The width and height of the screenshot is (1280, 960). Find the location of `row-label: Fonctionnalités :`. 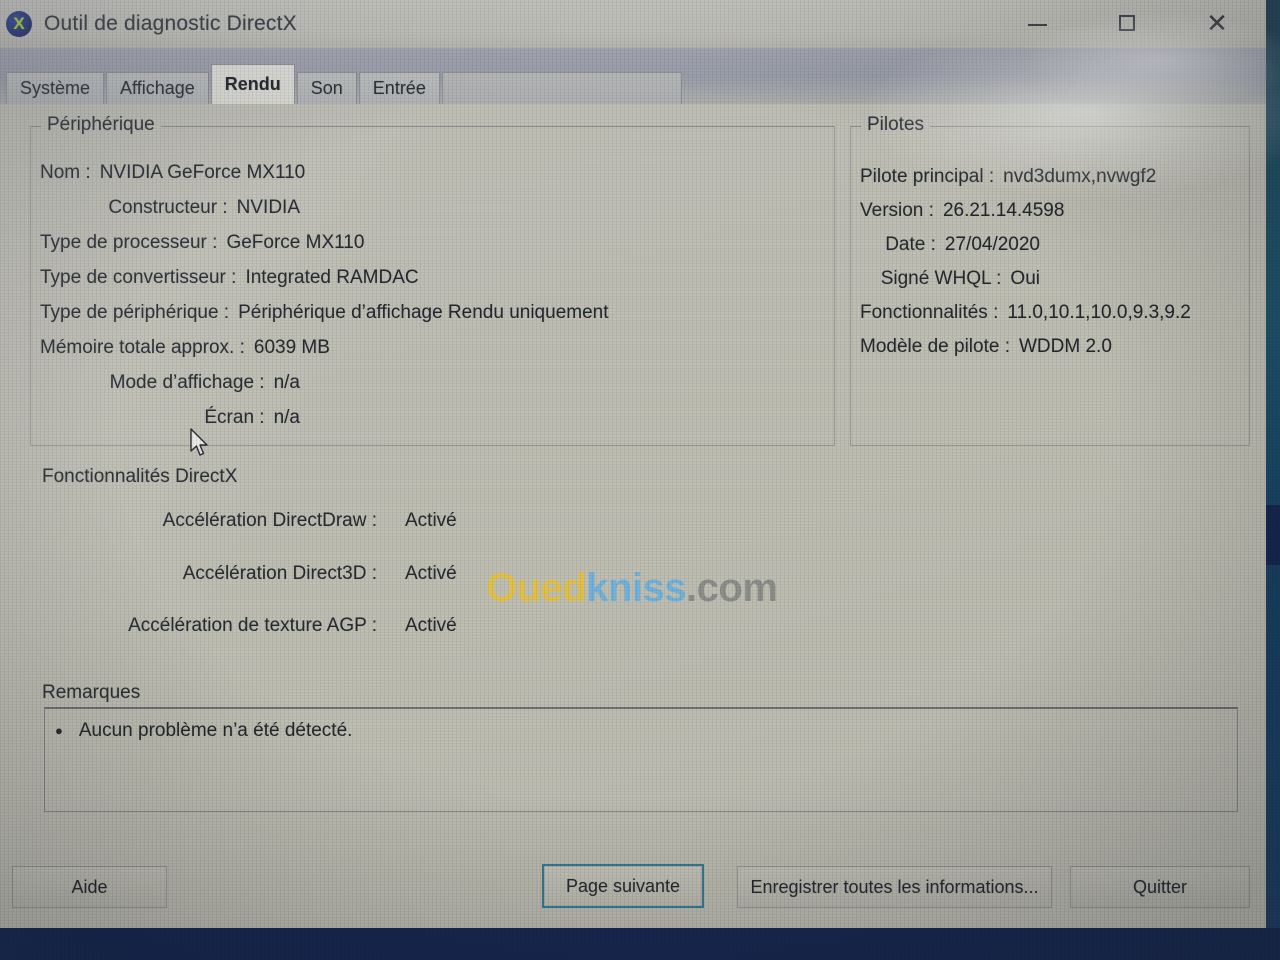

row-label: Fonctionnalités : is located at coordinates (929, 312).